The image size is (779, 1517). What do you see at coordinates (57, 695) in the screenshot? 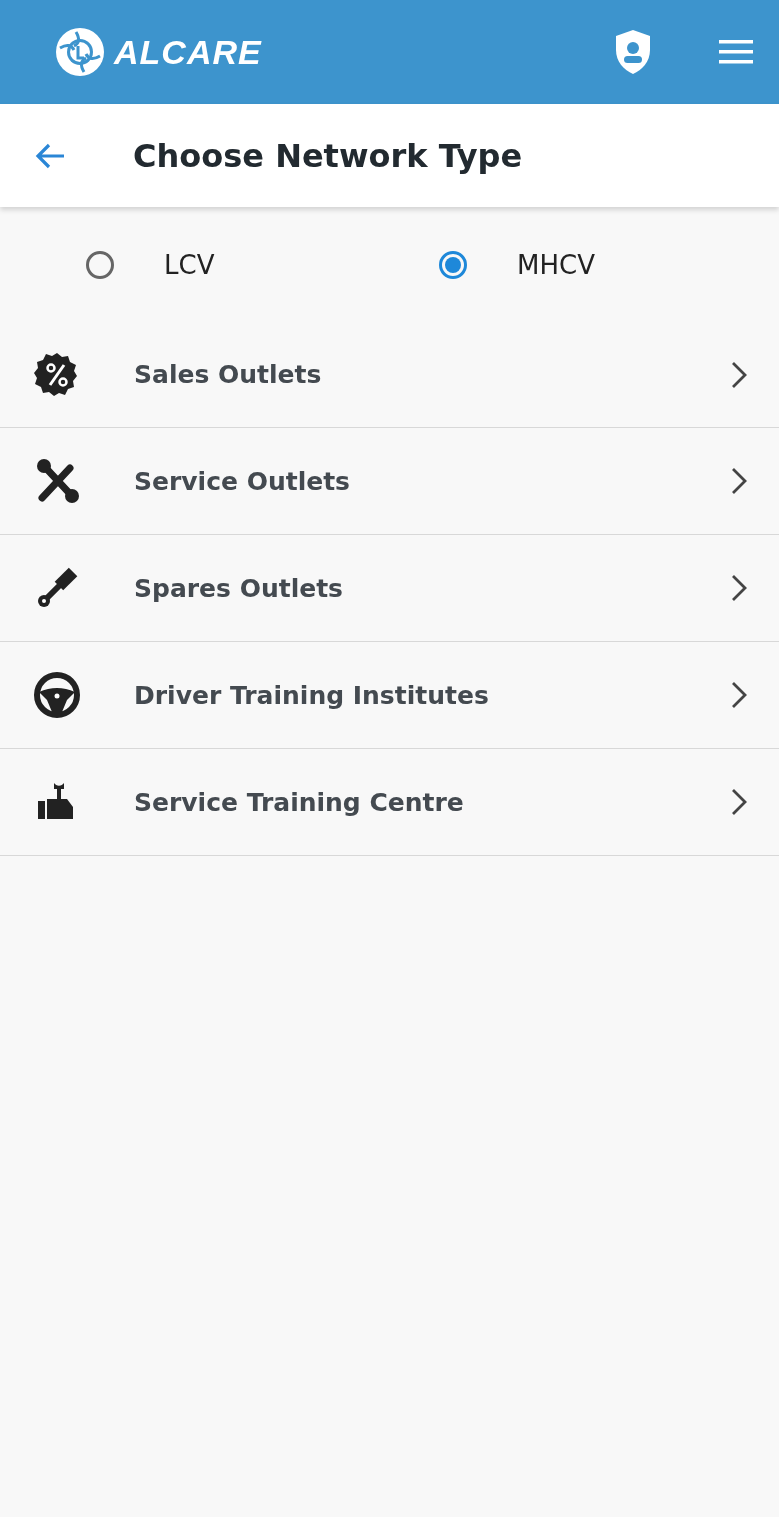
I see `steering-wheel-icon` at bounding box center [57, 695].